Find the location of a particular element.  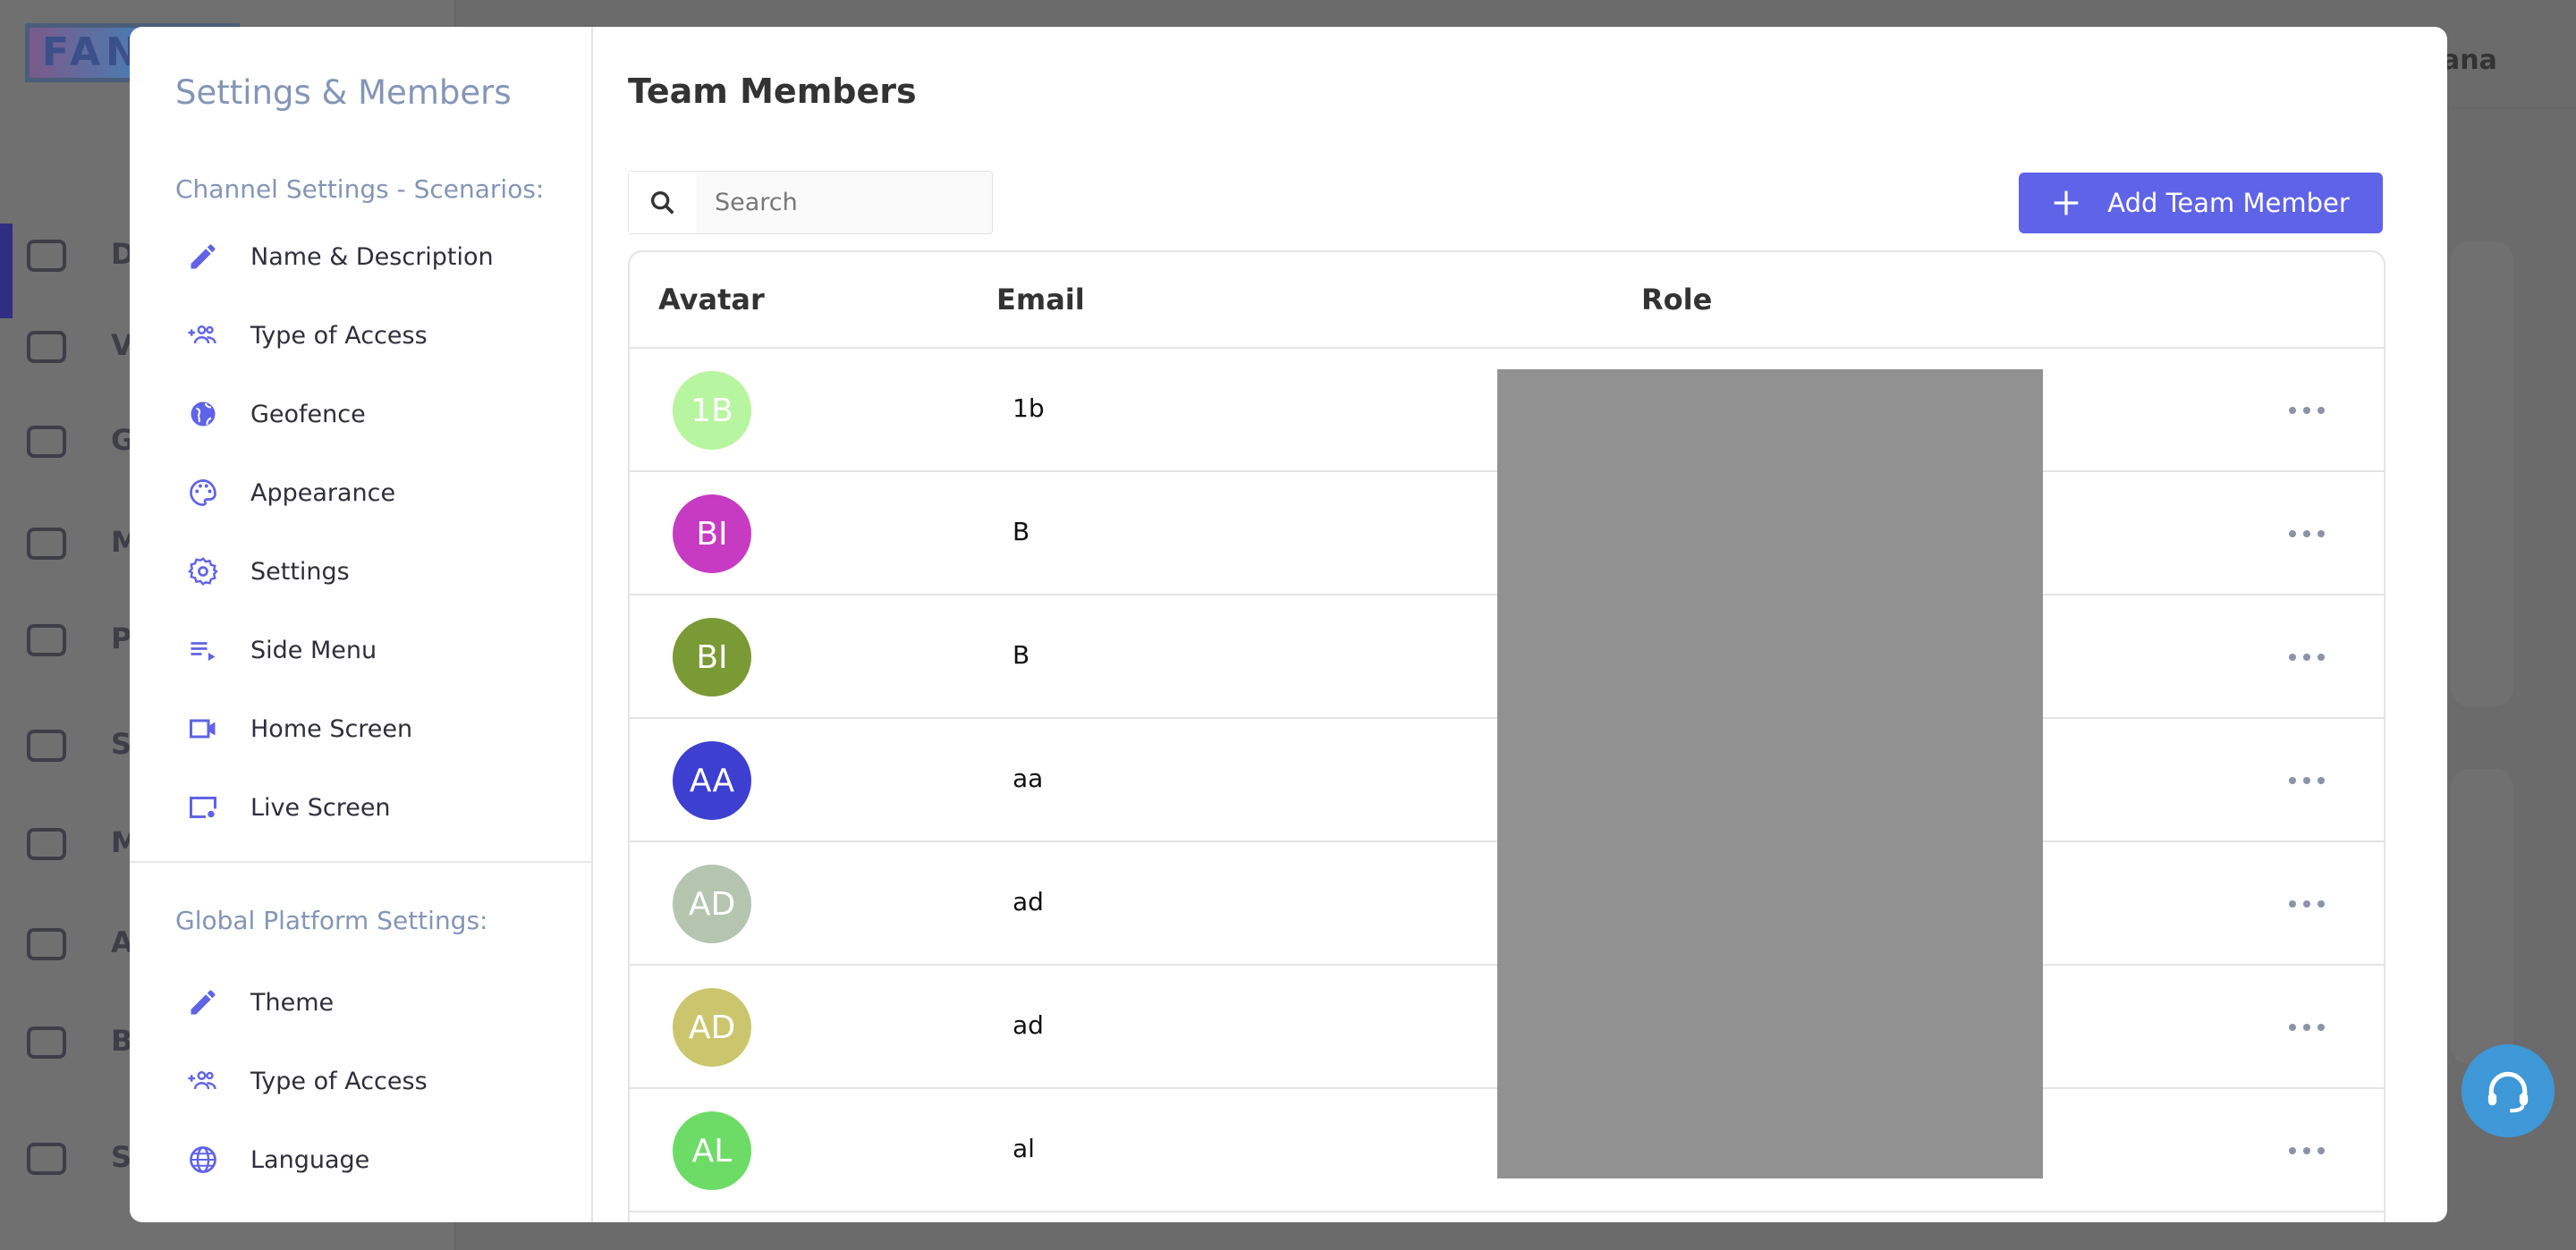

nav-item-label: Settings is located at coordinates (300, 571).